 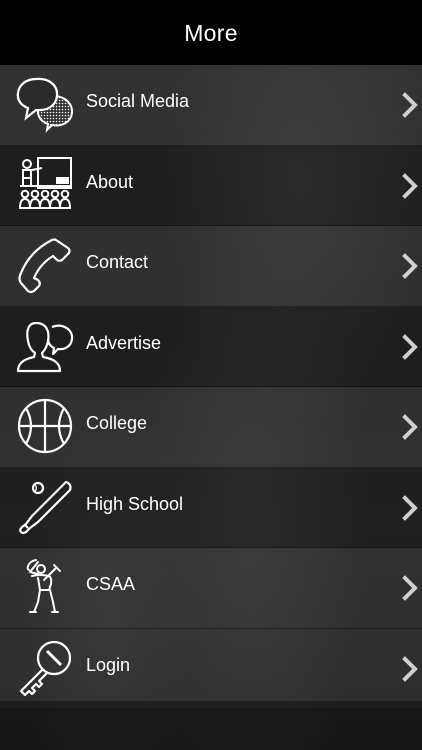 I want to click on baseball-bat-icon, so click(x=45, y=507).